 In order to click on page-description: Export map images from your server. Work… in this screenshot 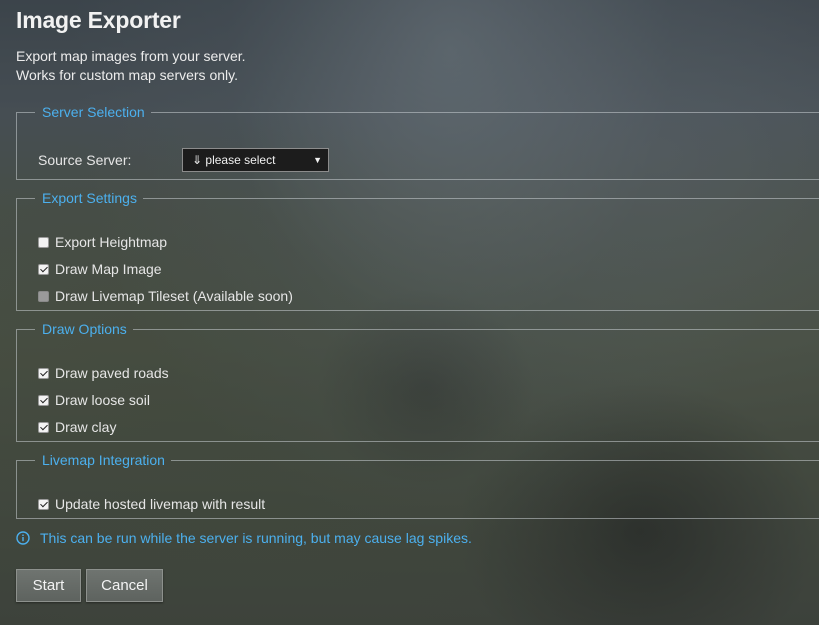, I will do `click(131, 66)`.